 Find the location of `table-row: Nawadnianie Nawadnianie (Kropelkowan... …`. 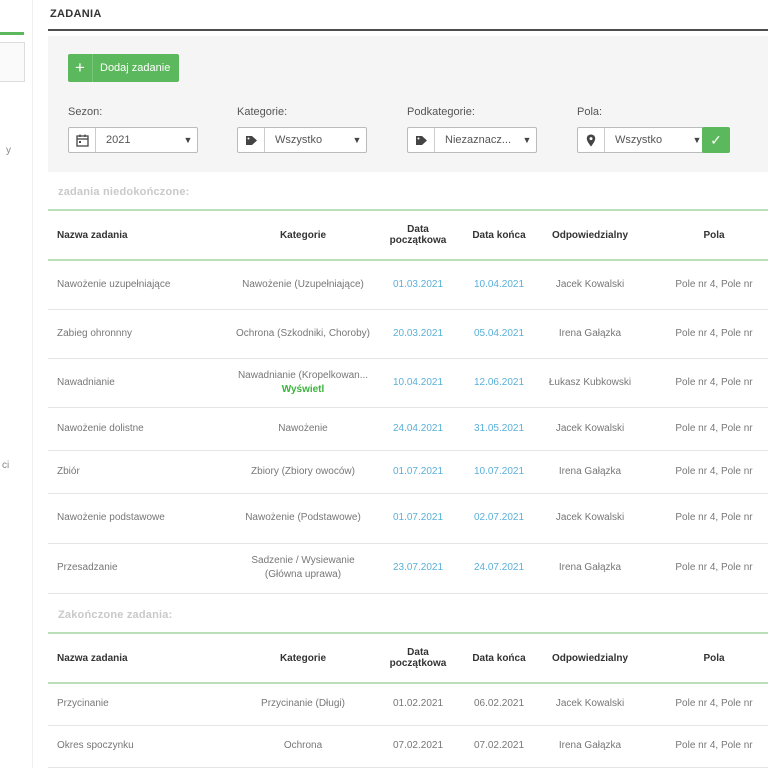

table-row: Nawadnianie Nawadnianie (Kropelkowan... … is located at coordinates (408, 383).